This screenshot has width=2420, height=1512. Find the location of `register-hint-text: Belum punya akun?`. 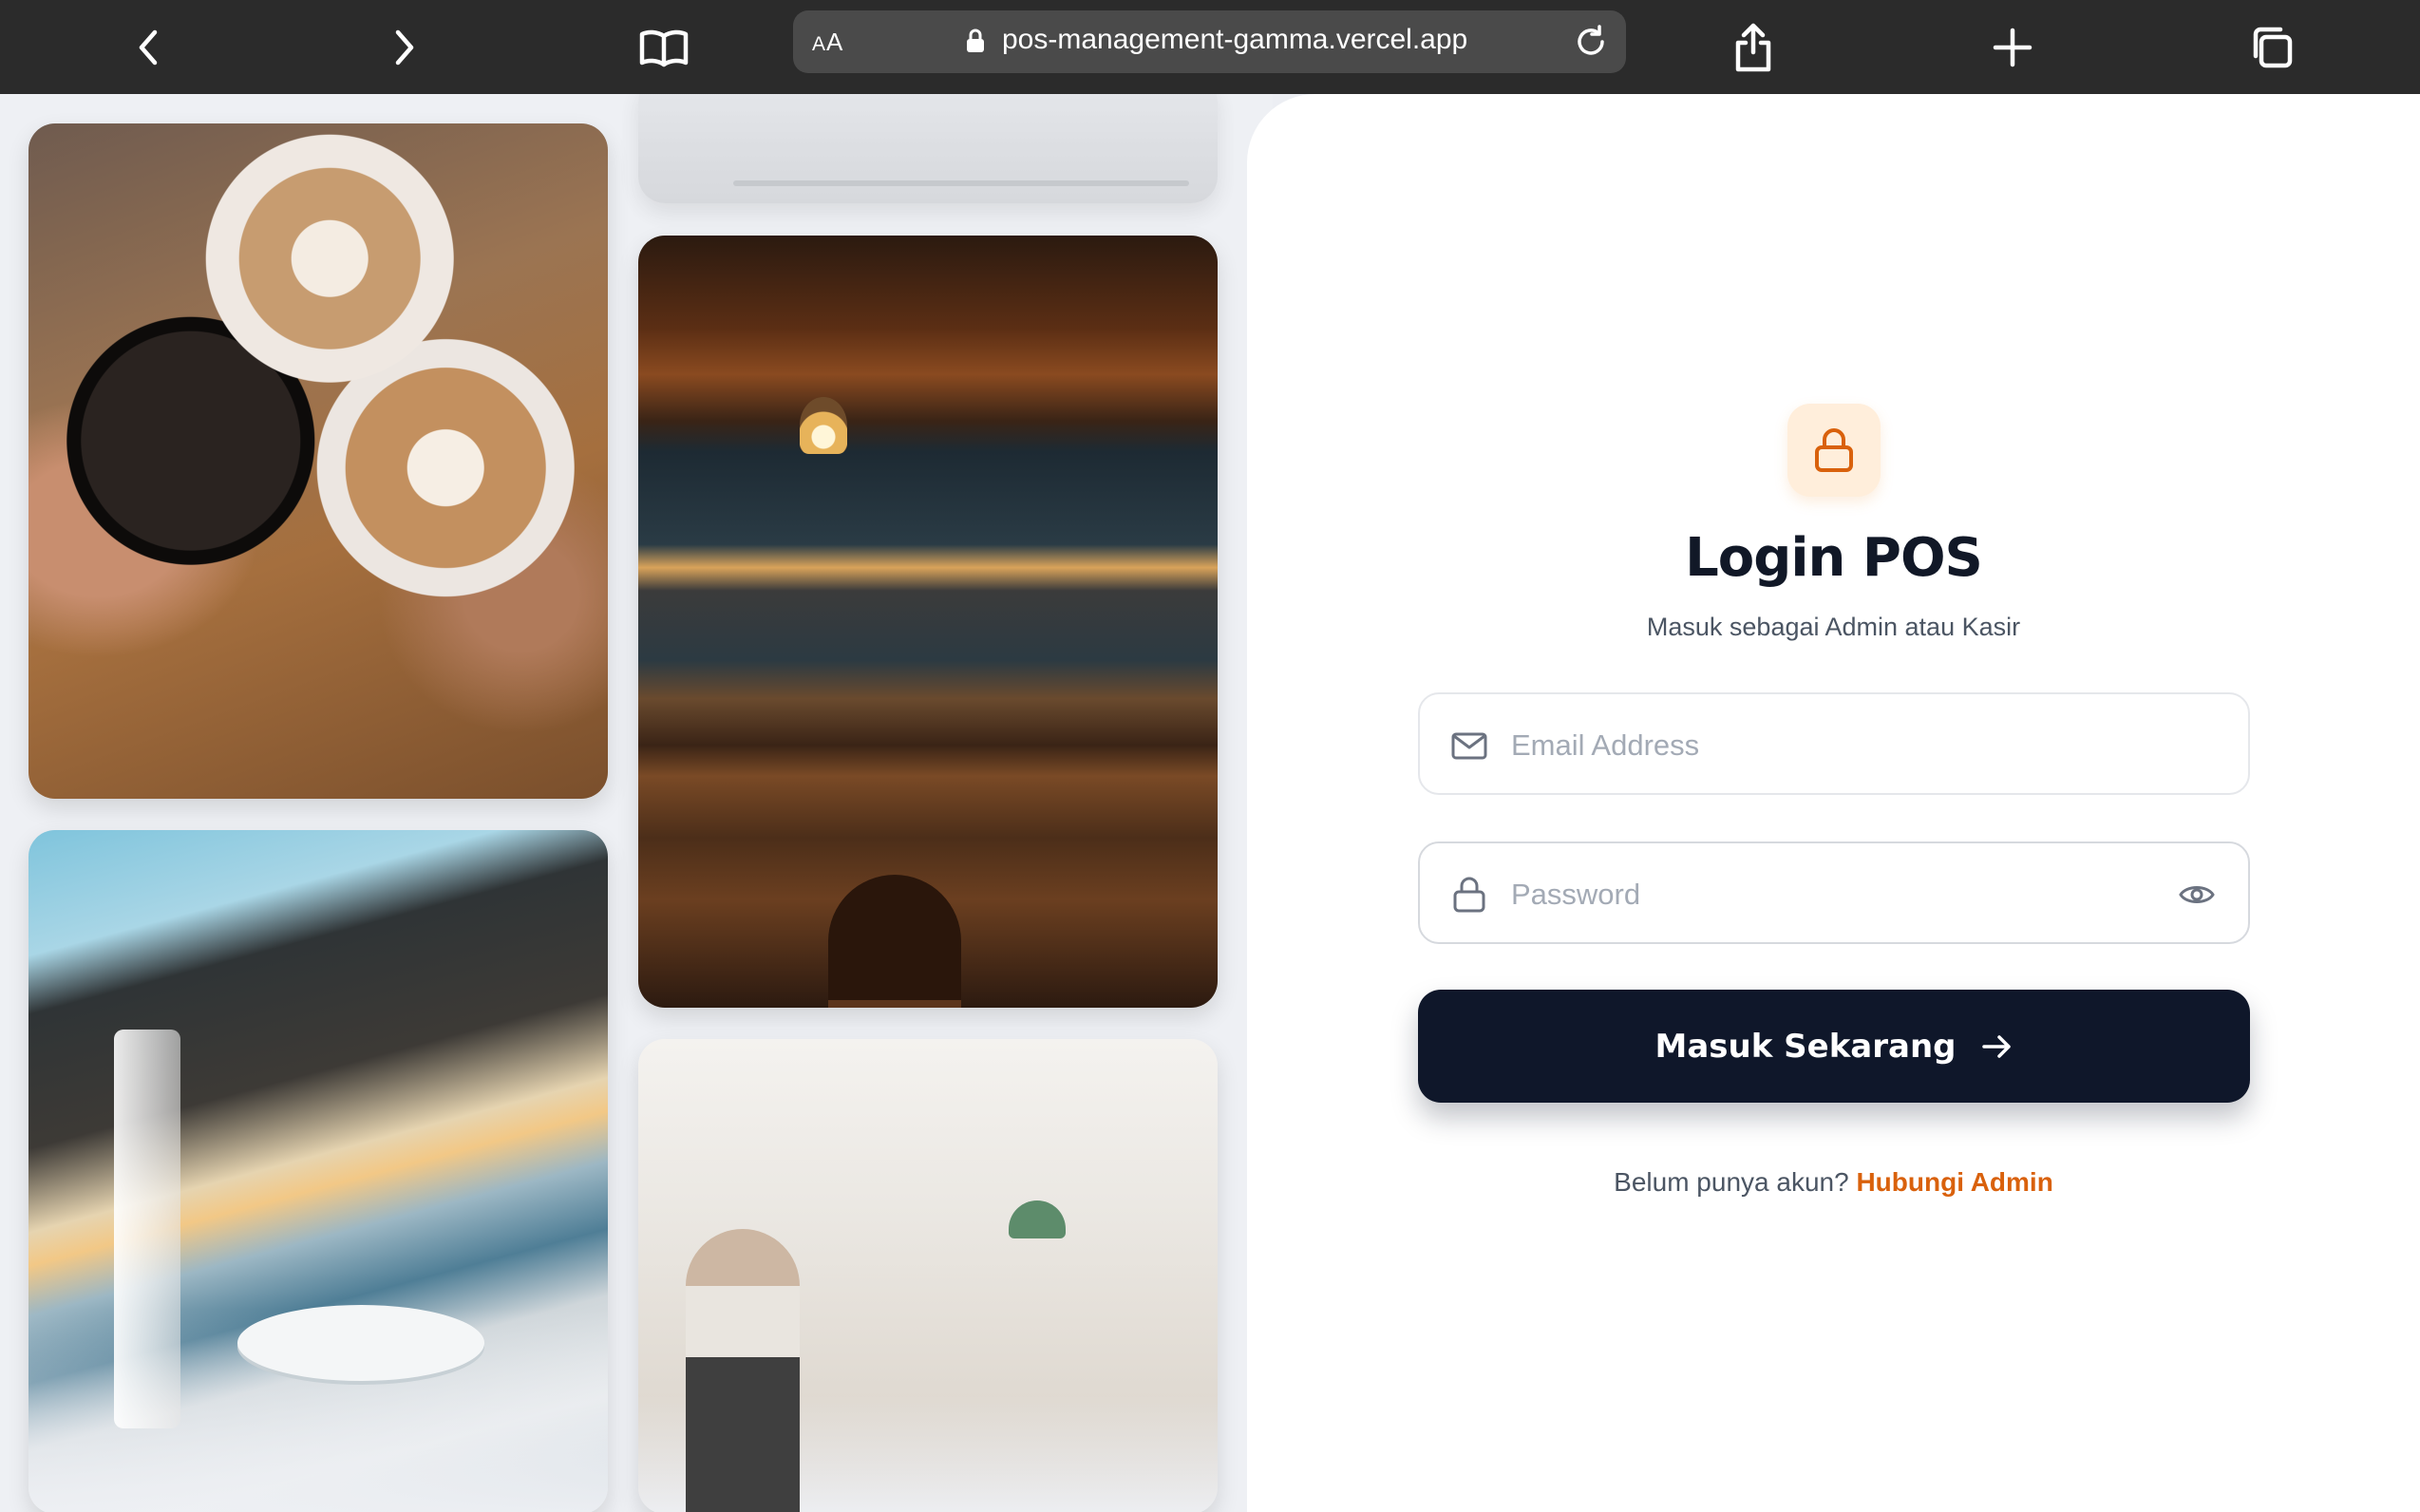

register-hint-text: Belum punya akun? is located at coordinates (1731, 1182).